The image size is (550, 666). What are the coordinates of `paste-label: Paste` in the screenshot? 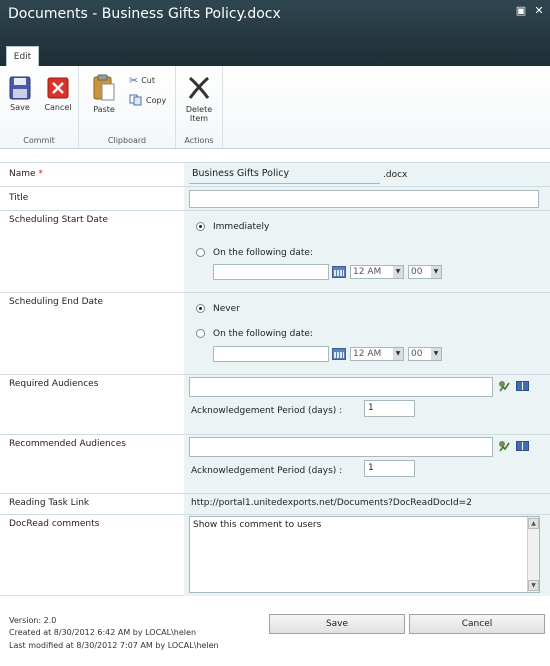 It's located at (104, 109).